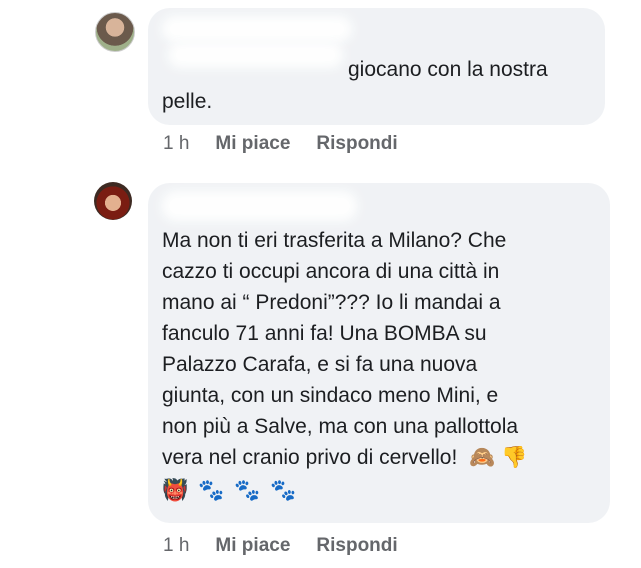 The image size is (641, 568). I want to click on comment-text-line: mano ai “ Predoni”??? Io li mandai a, so click(331, 302).